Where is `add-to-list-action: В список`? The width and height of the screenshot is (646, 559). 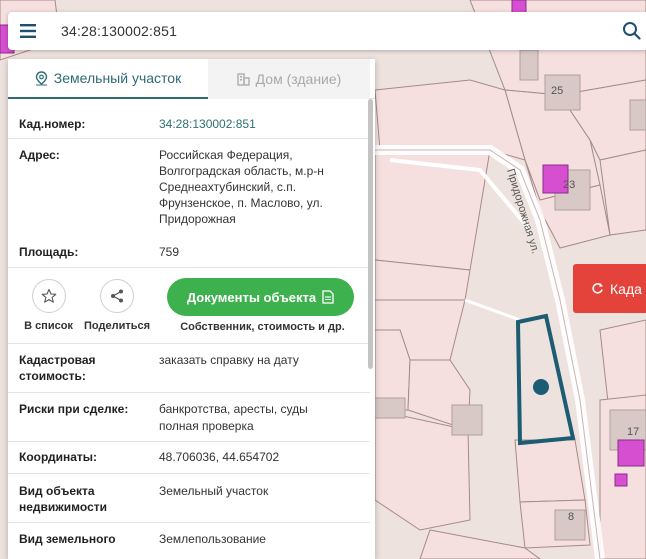
add-to-list-action: В список is located at coordinates (48, 305).